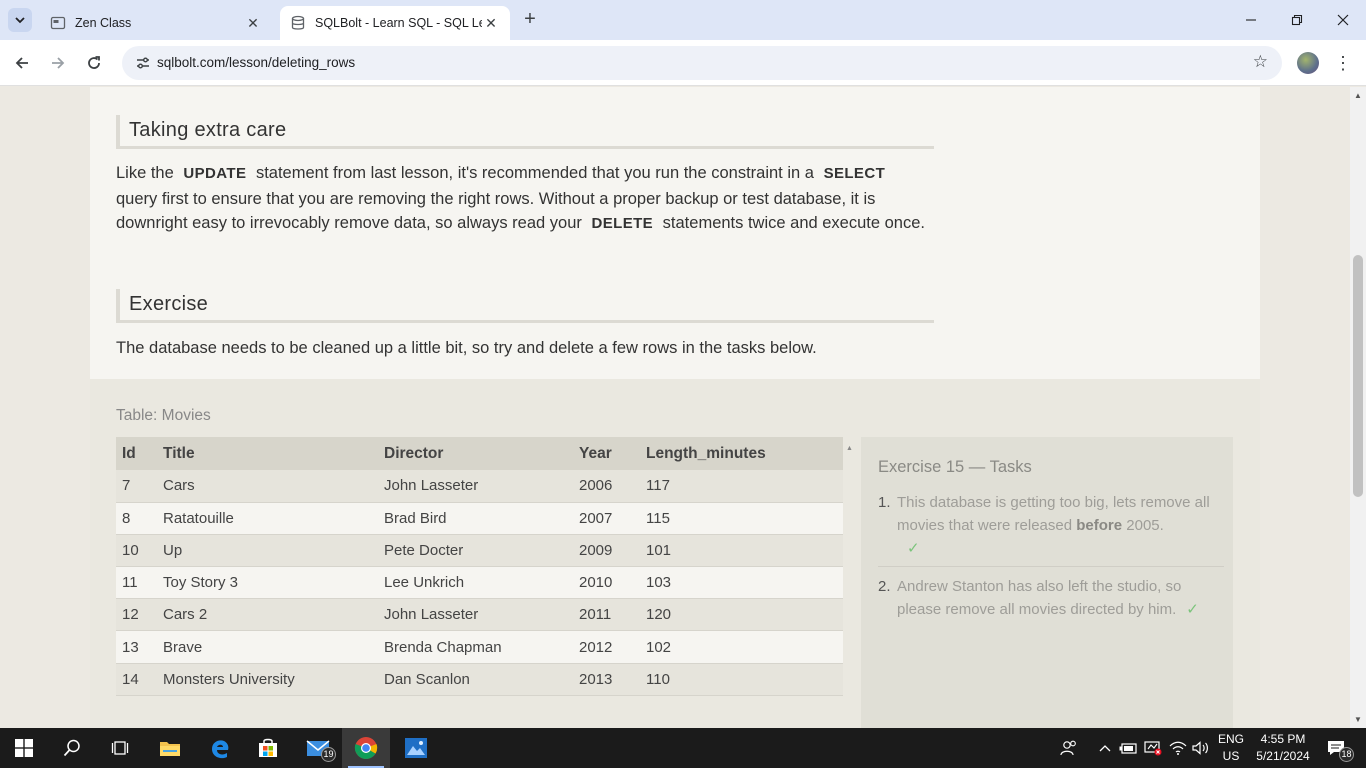  I want to click on restore-button, so click(1297, 20).